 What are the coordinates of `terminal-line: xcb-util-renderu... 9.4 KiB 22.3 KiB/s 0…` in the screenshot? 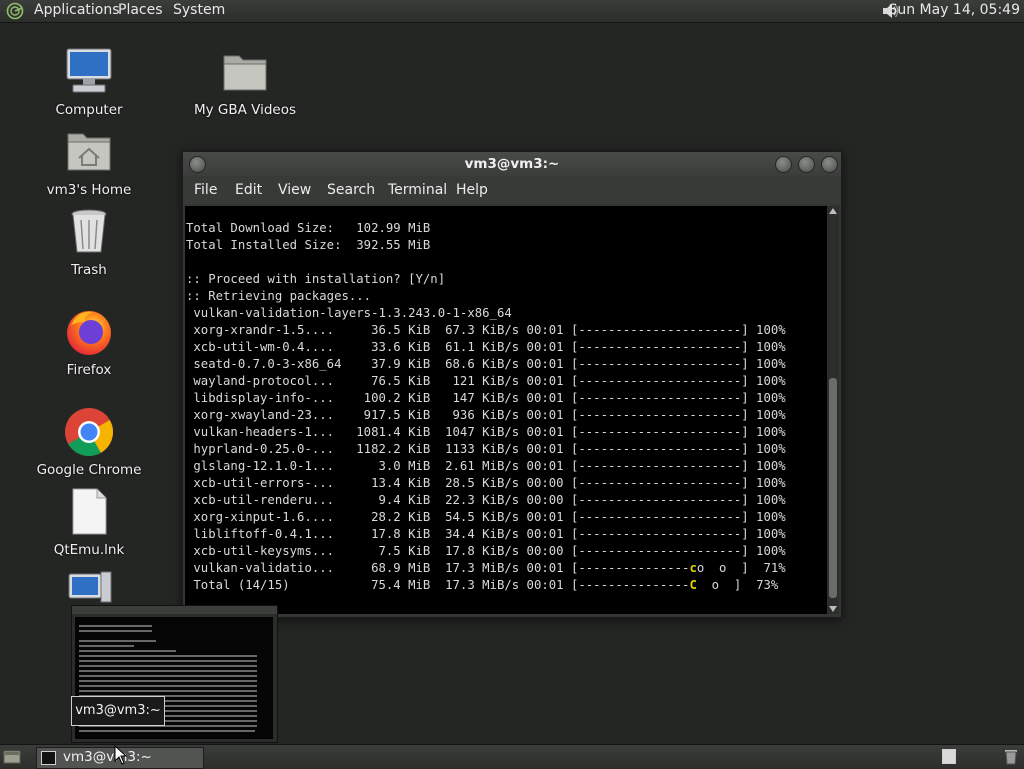 It's located at (486, 500).